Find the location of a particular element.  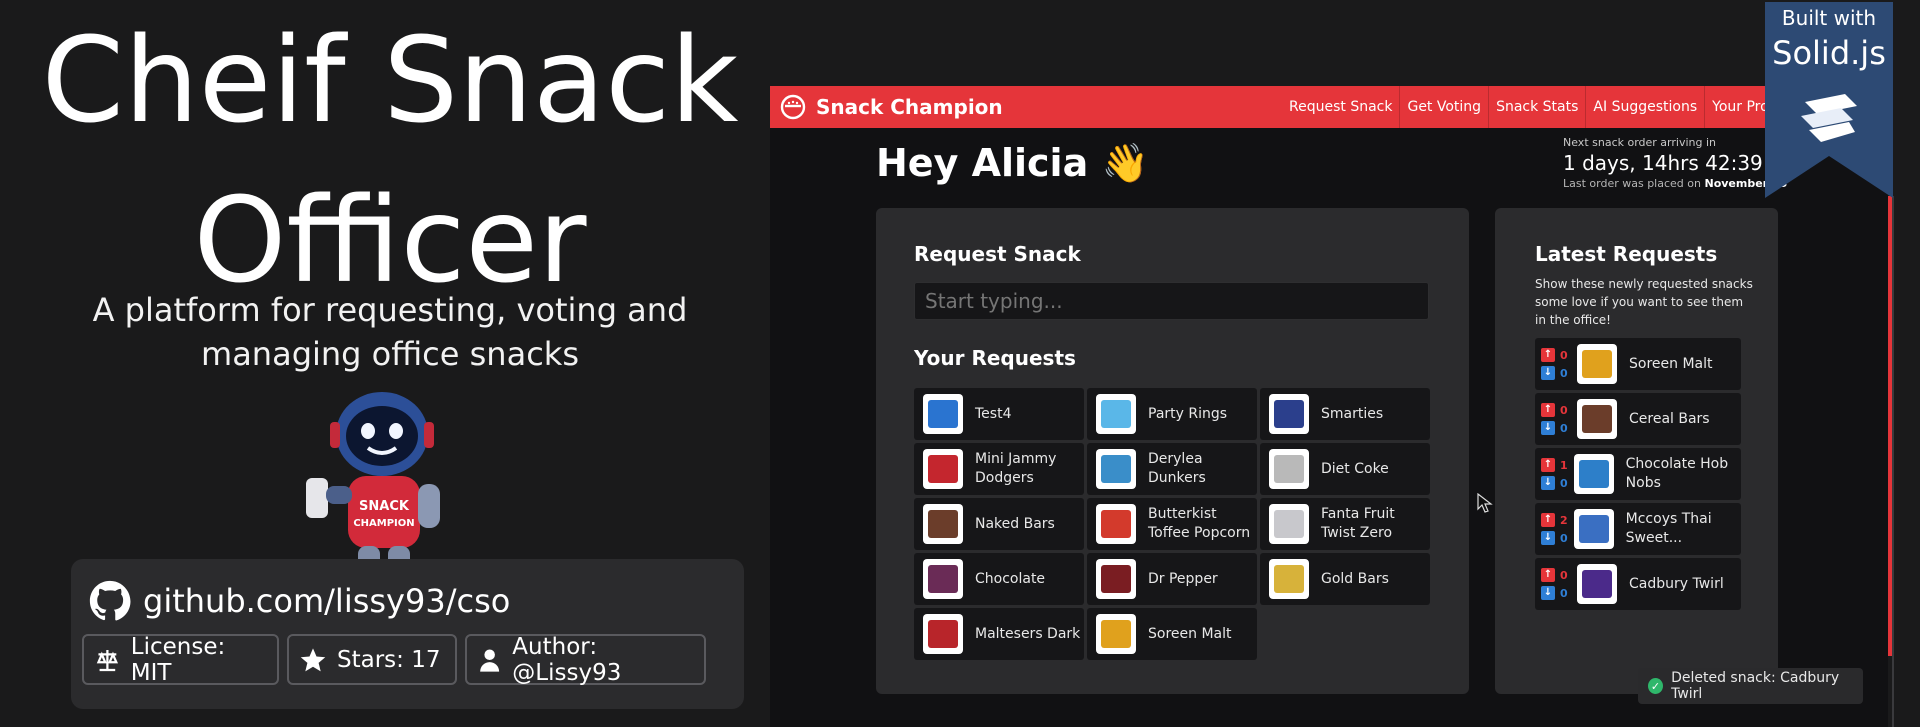

last-order-prefix: Last order was placed on is located at coordinates (1632, 183).